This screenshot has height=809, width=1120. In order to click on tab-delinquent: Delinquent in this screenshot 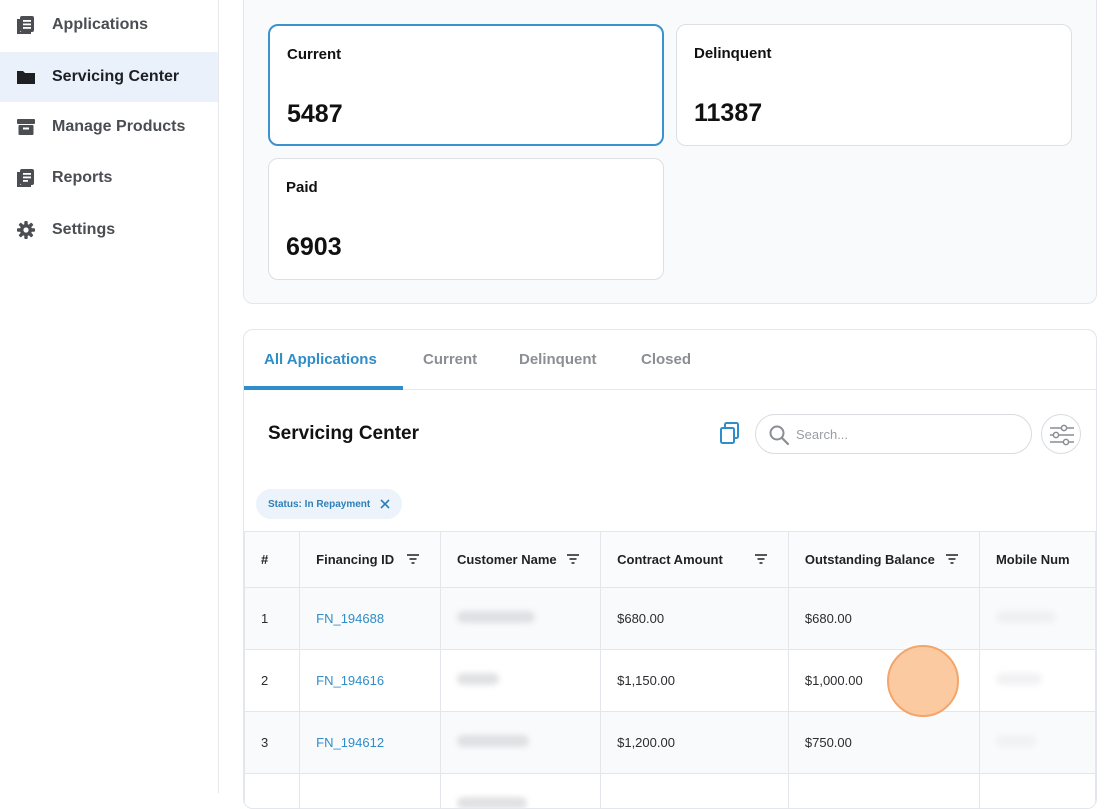, I will do `click(558, 359)`.